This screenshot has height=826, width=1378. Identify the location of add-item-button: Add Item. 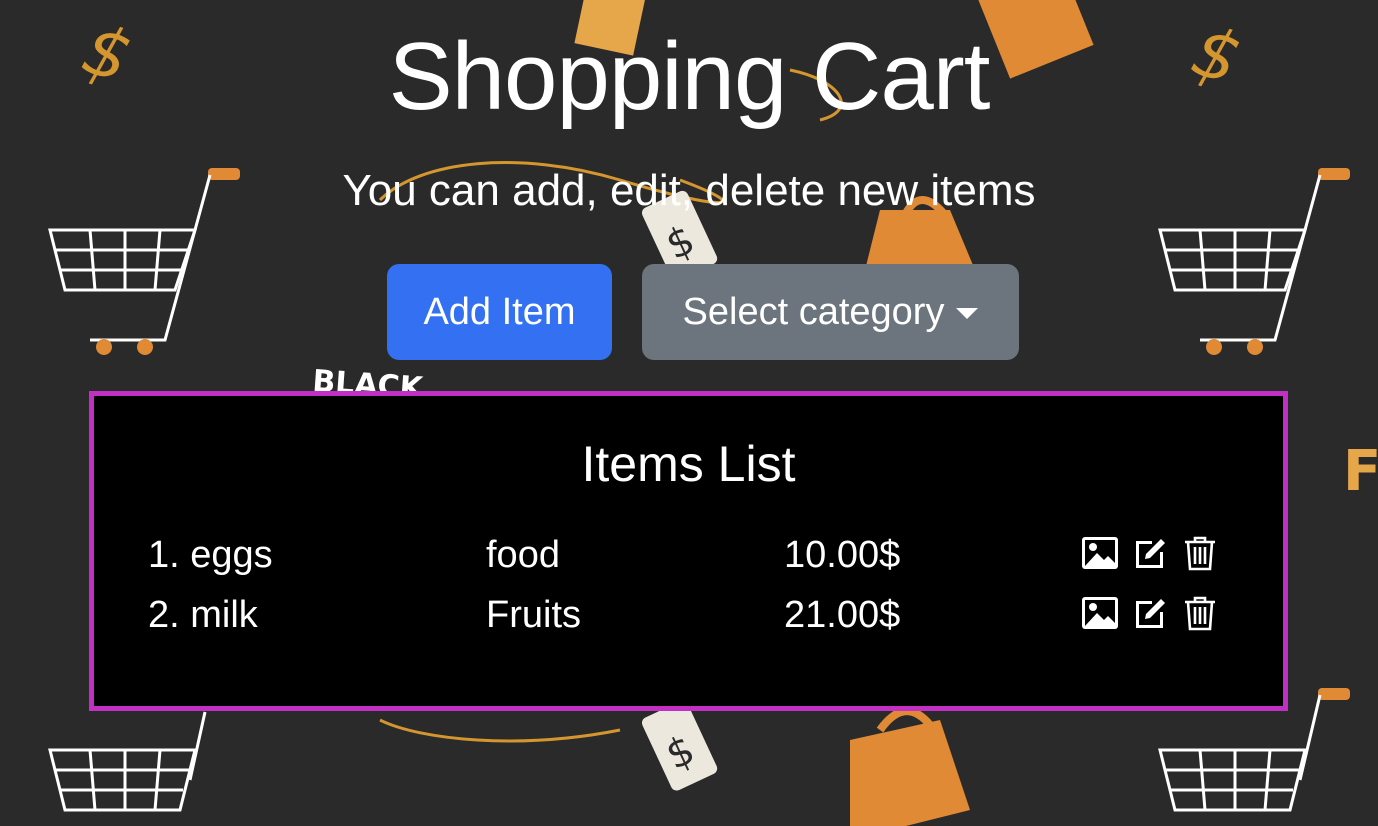
(499, 312).